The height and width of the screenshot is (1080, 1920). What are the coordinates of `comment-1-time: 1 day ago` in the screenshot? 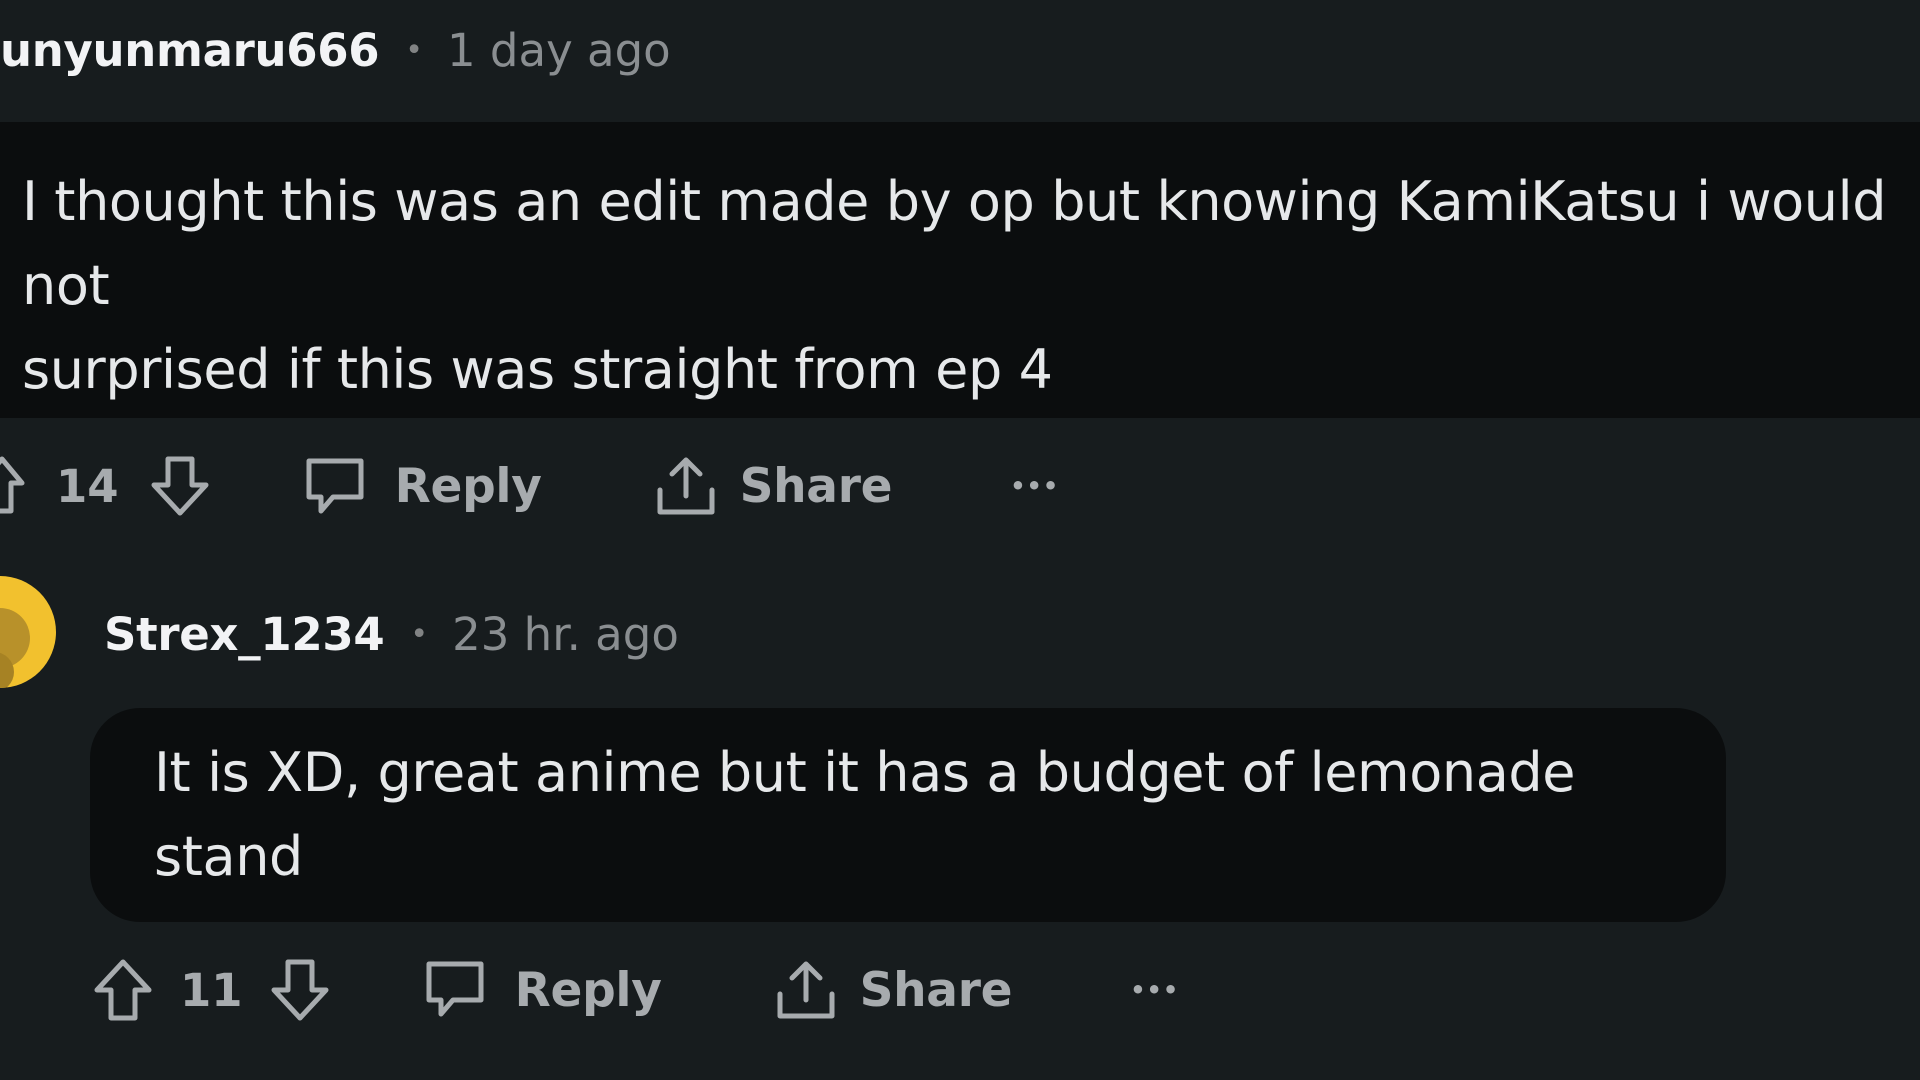 It's located at (559, 50).